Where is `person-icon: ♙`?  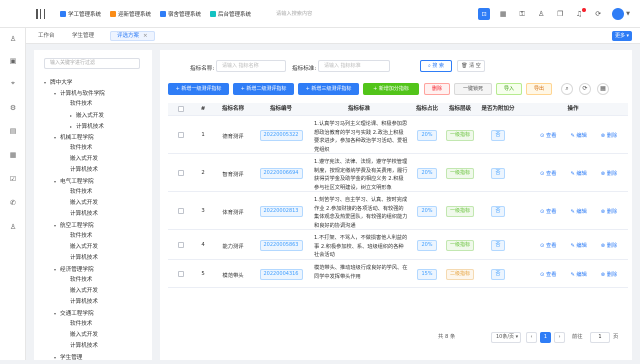 person-icon: ♙ is located at coordinates (13, 39).